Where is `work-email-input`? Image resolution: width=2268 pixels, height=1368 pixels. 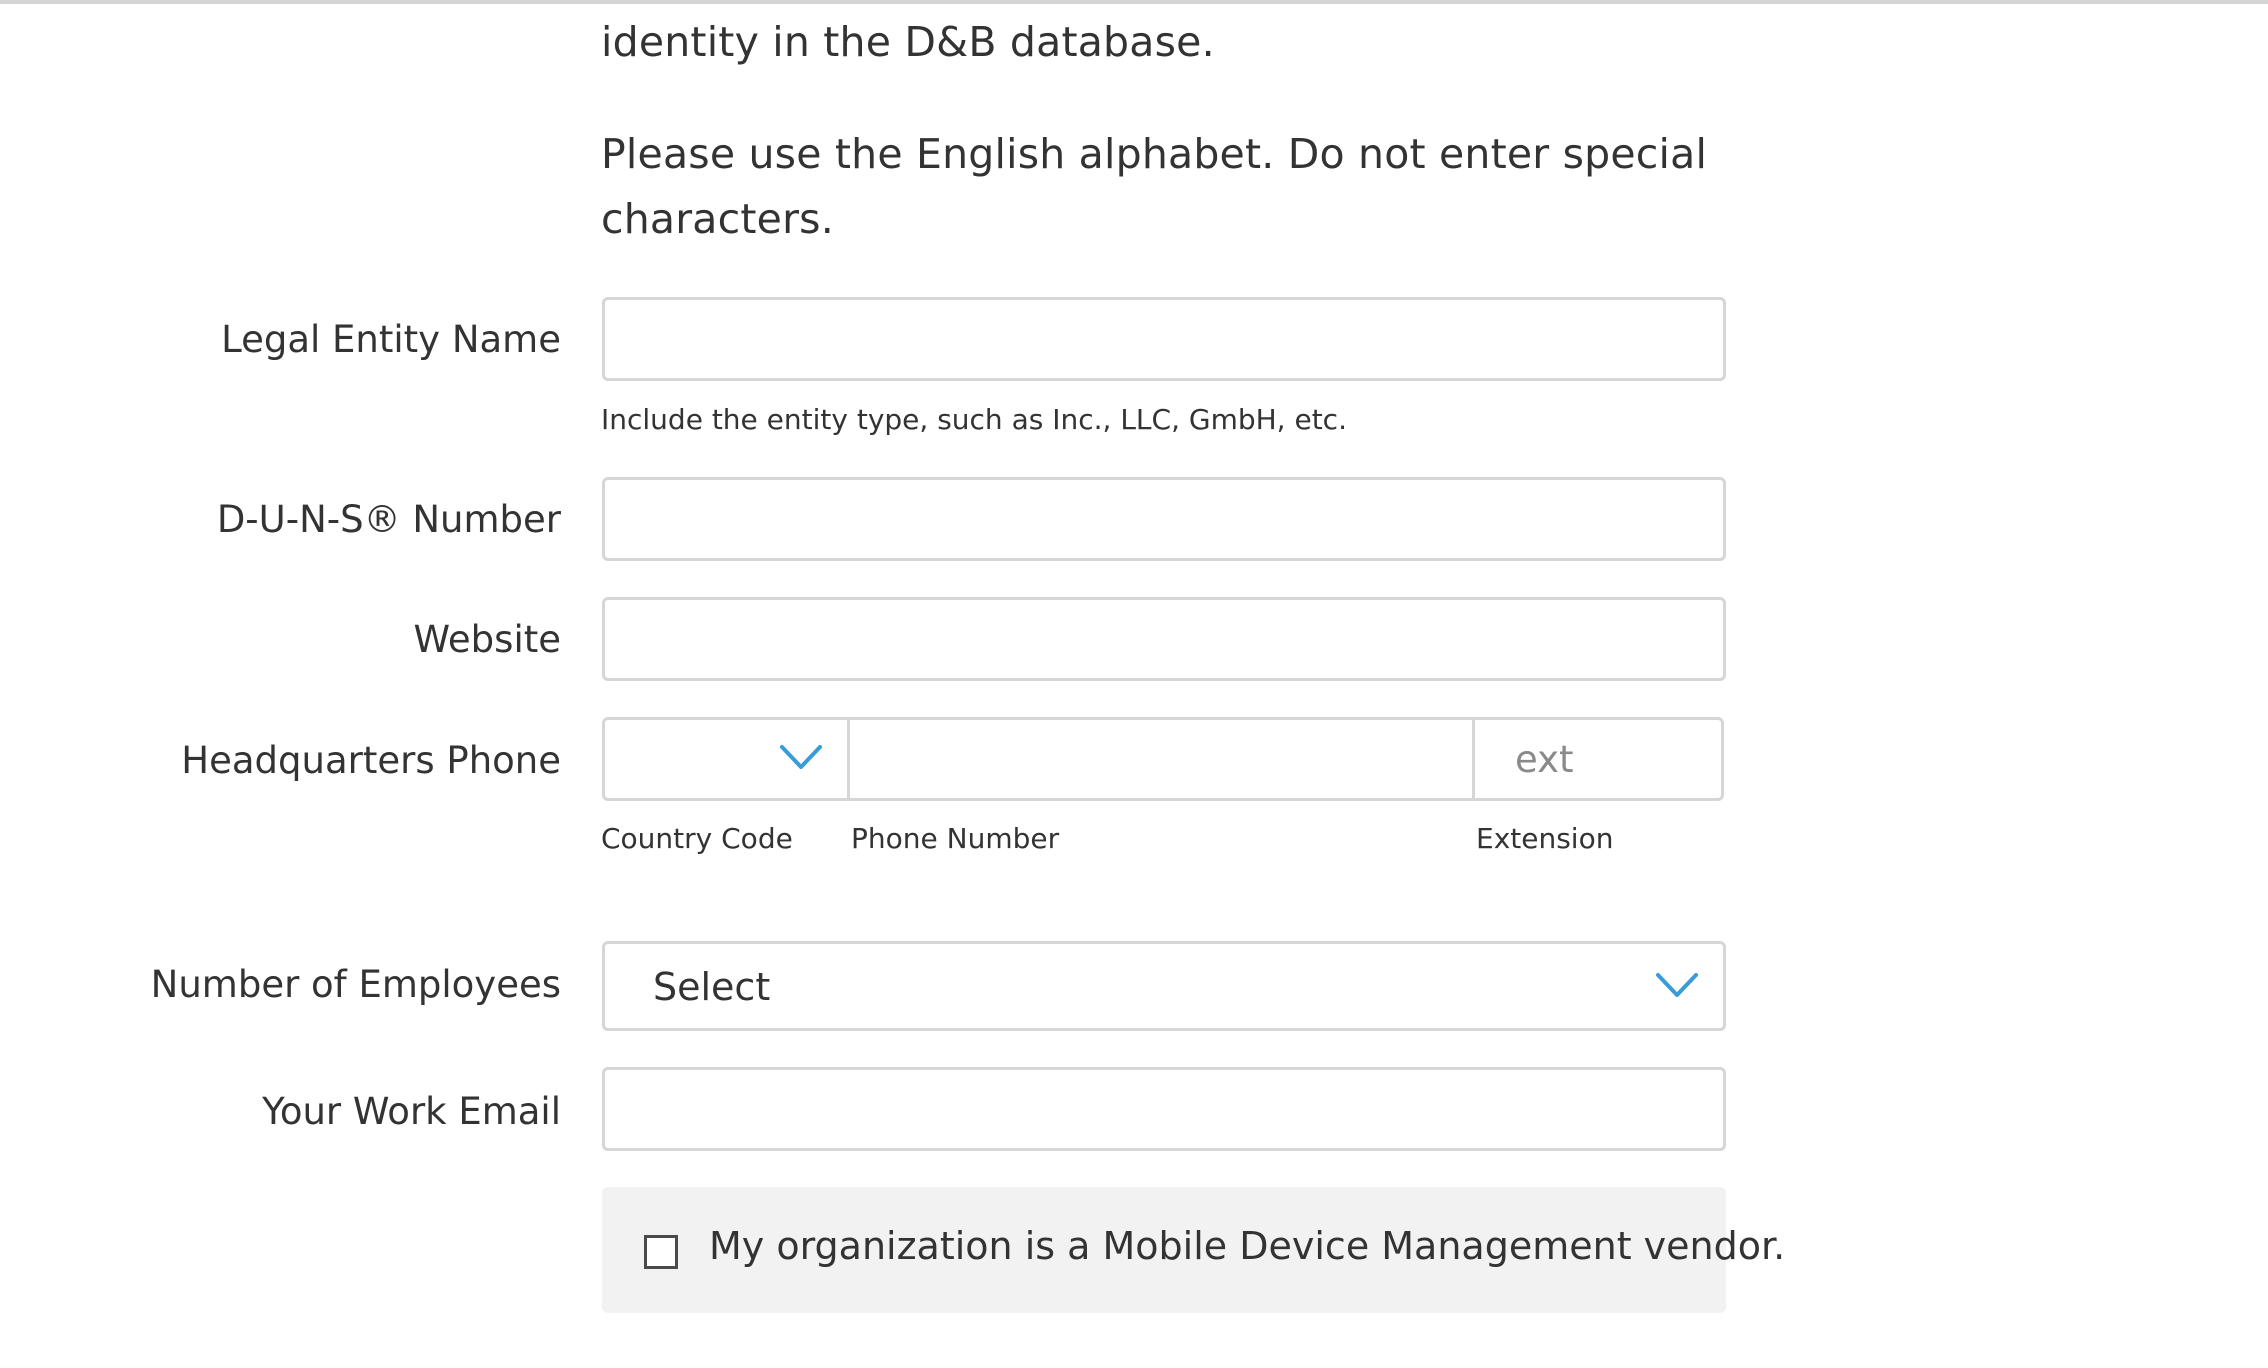
work-email-input is located at coordinates (1164, 1109).